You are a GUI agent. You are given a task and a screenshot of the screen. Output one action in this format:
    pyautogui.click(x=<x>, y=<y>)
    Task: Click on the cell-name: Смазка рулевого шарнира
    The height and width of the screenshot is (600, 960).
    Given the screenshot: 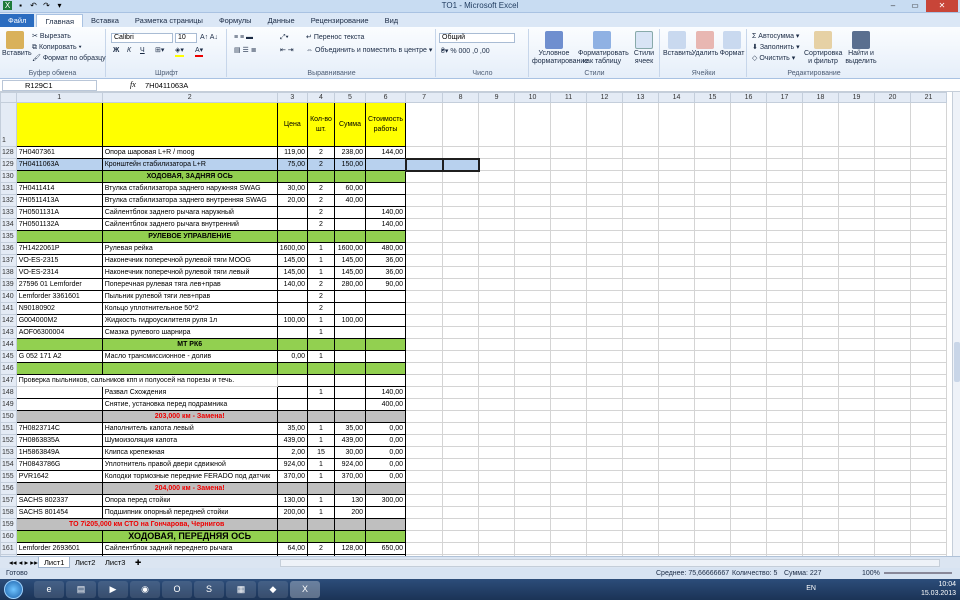 What is the action you would take?
    pyautogui.click(x=189, y=332)
    